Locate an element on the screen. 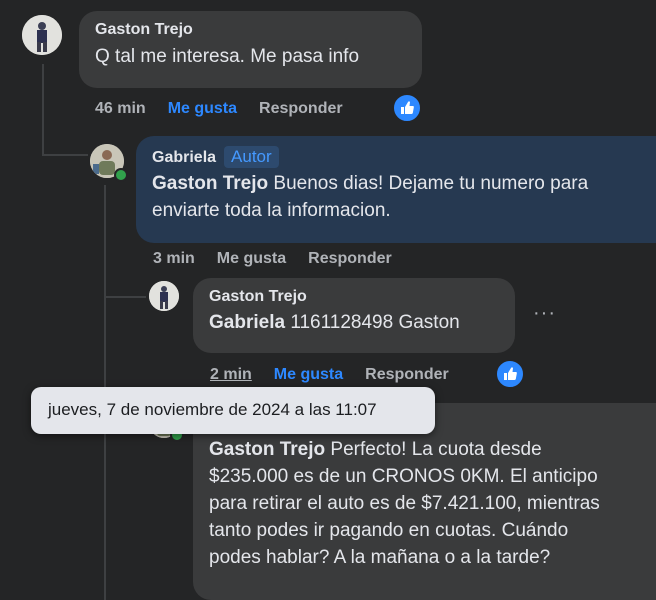 The image size is (656, 600). thread-line is located at coordinates (43, 110).